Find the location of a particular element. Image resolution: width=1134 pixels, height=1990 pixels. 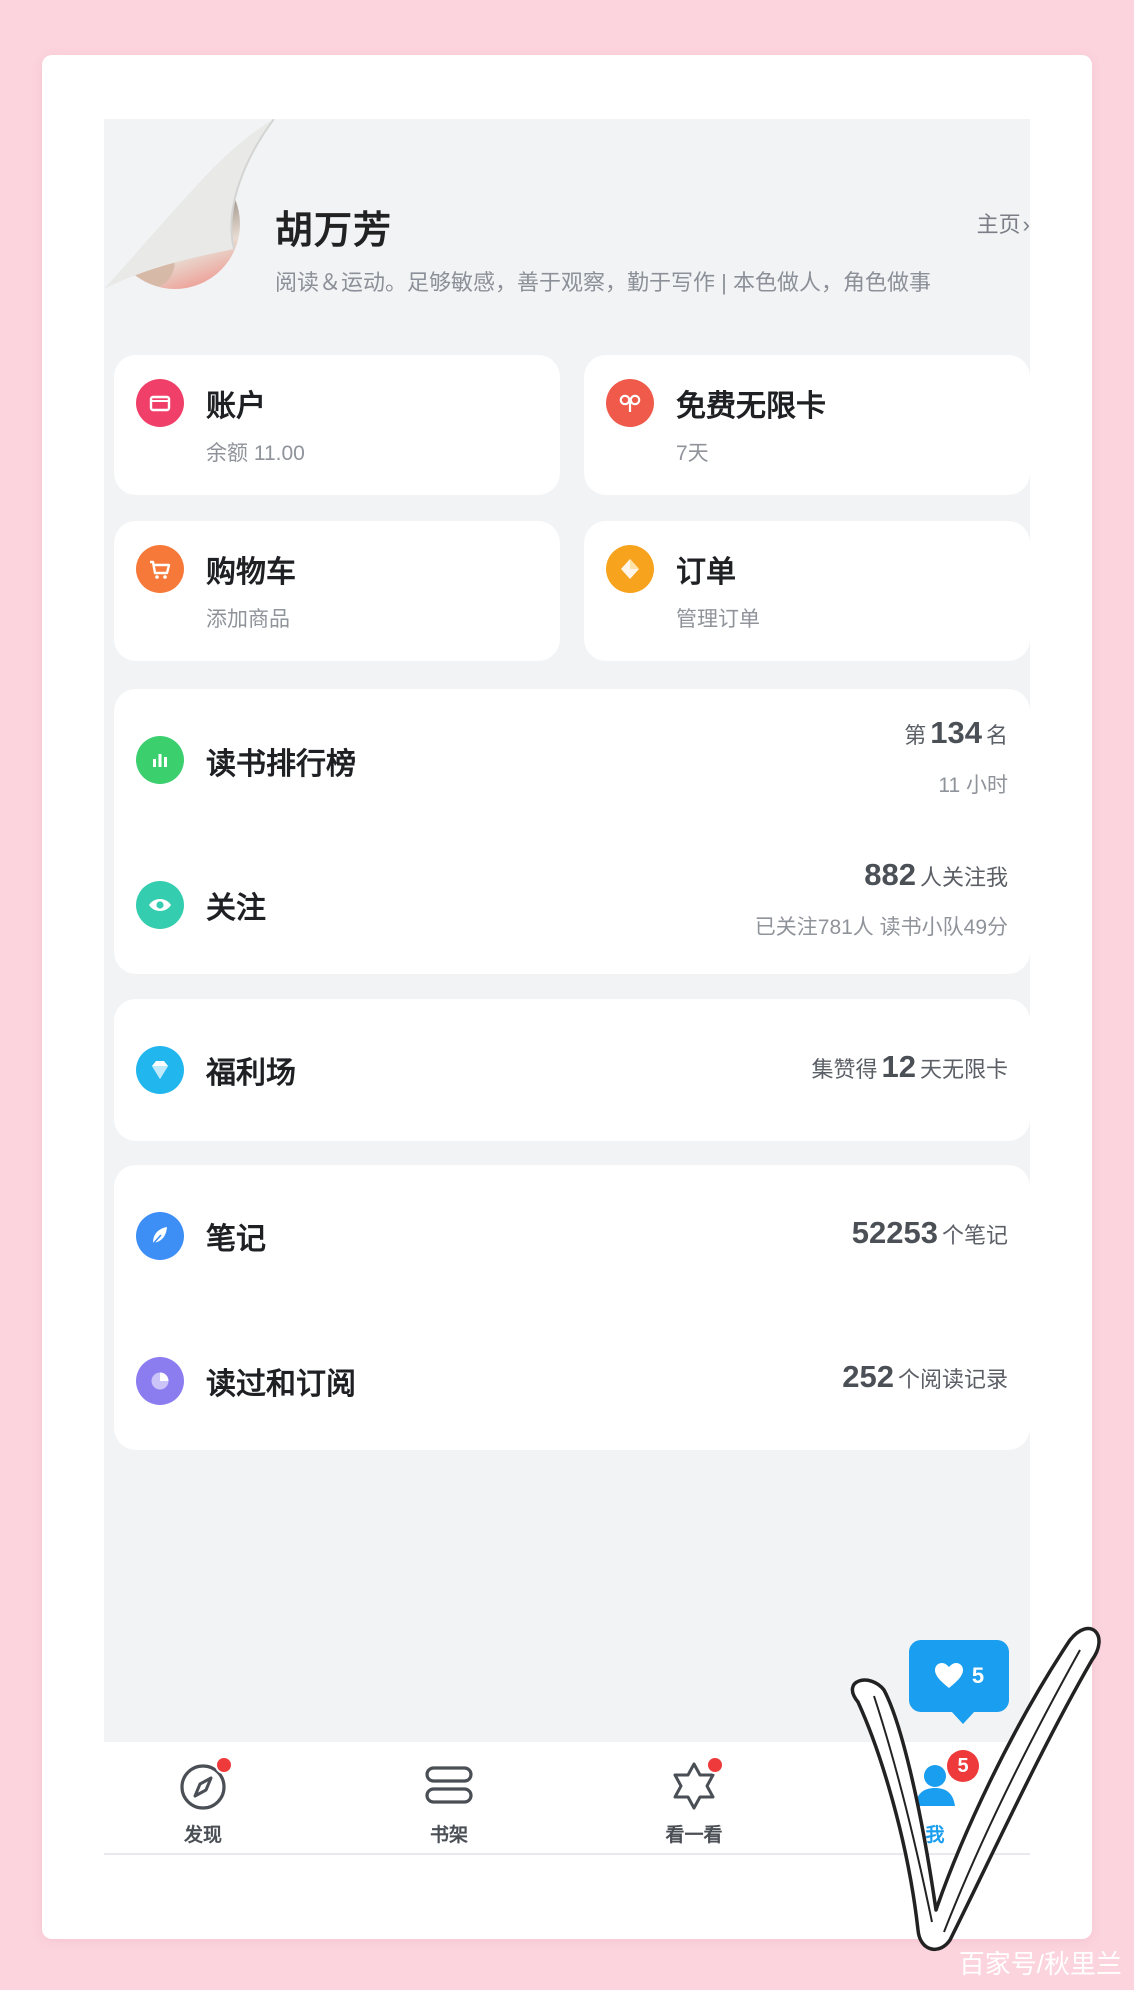

free-card-tile: 免费无限卡 7天 is located at coordinates (807, 425).